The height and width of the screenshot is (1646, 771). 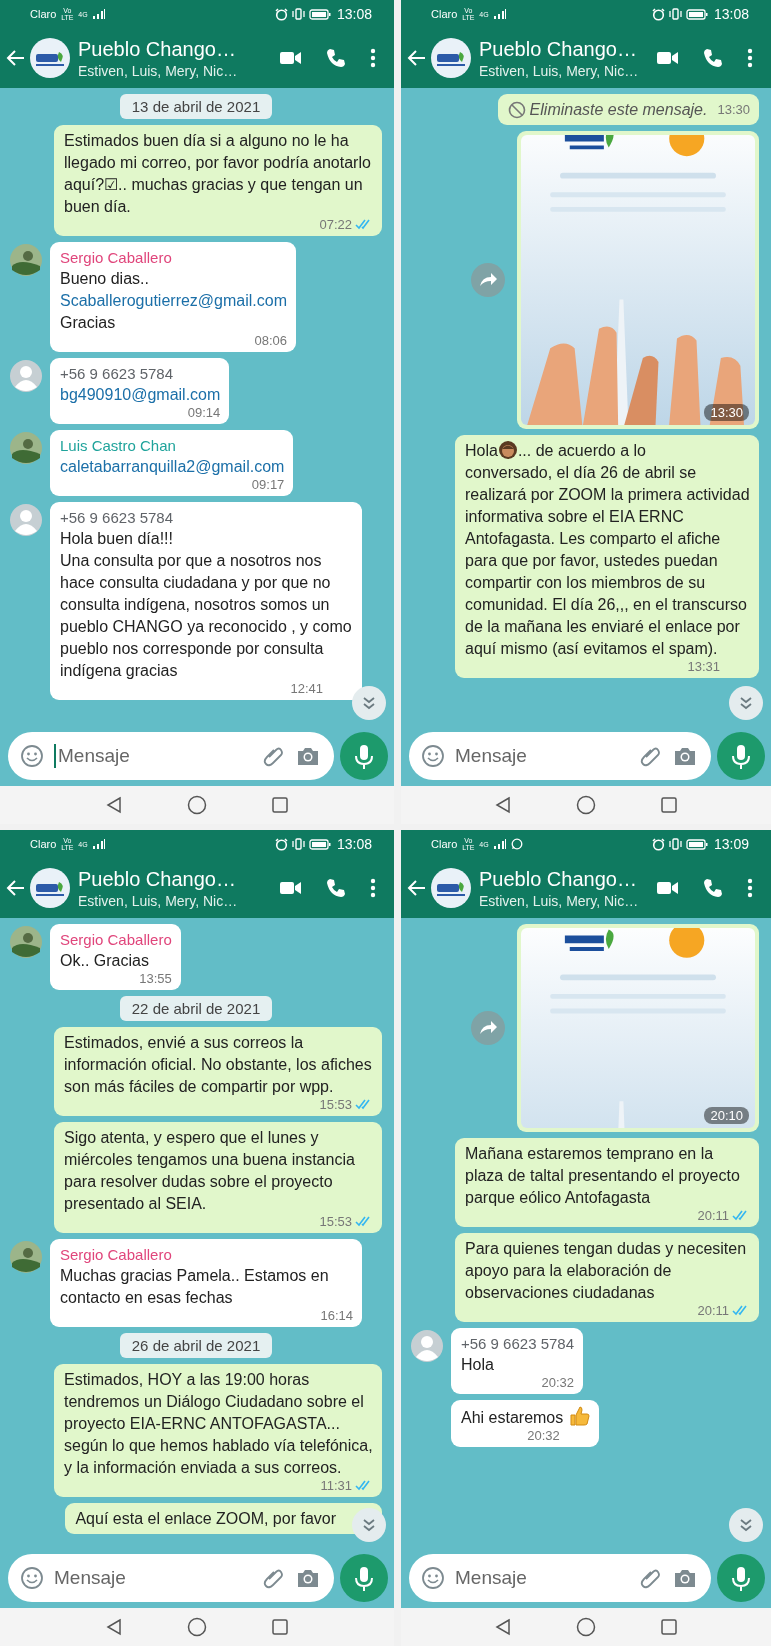 I want to click on message-text: Estimados, envié a sus correos la información oficial. No obstante, los afiches son más fáciles de compartir por wpp., so click(x=218, y=1065).